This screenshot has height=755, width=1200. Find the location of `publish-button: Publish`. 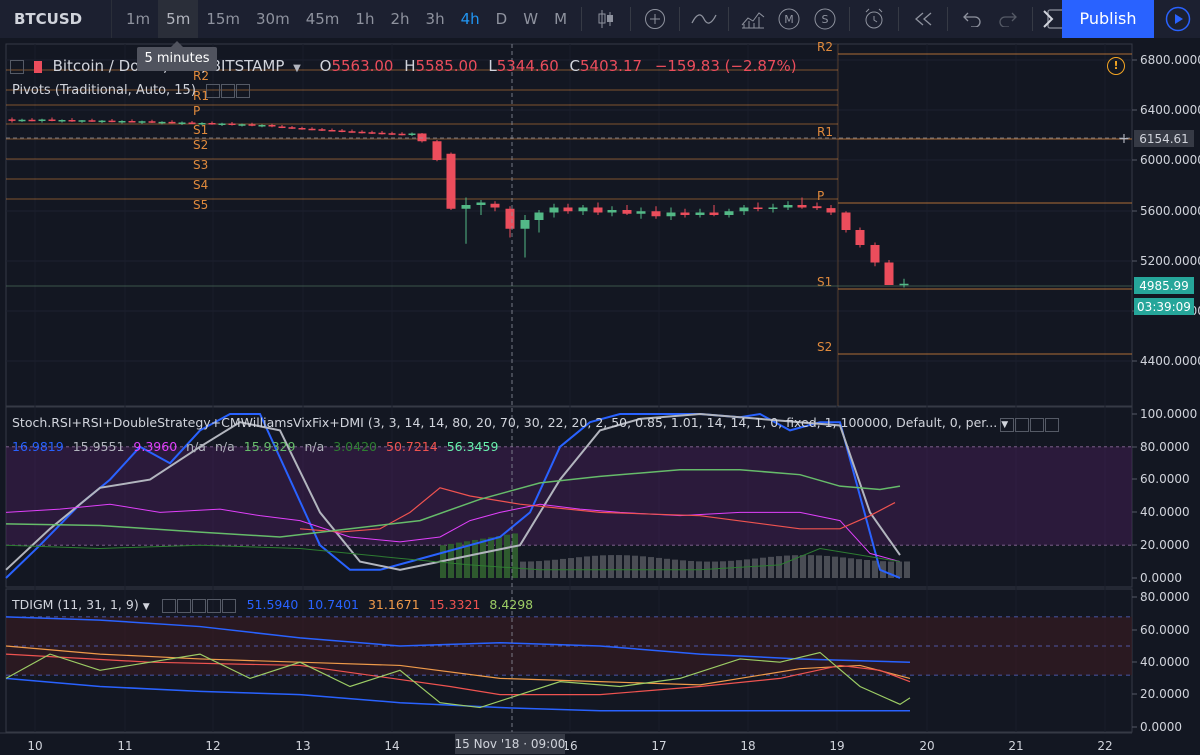

publish-button: Publish is located at coordinates (1108, 19).